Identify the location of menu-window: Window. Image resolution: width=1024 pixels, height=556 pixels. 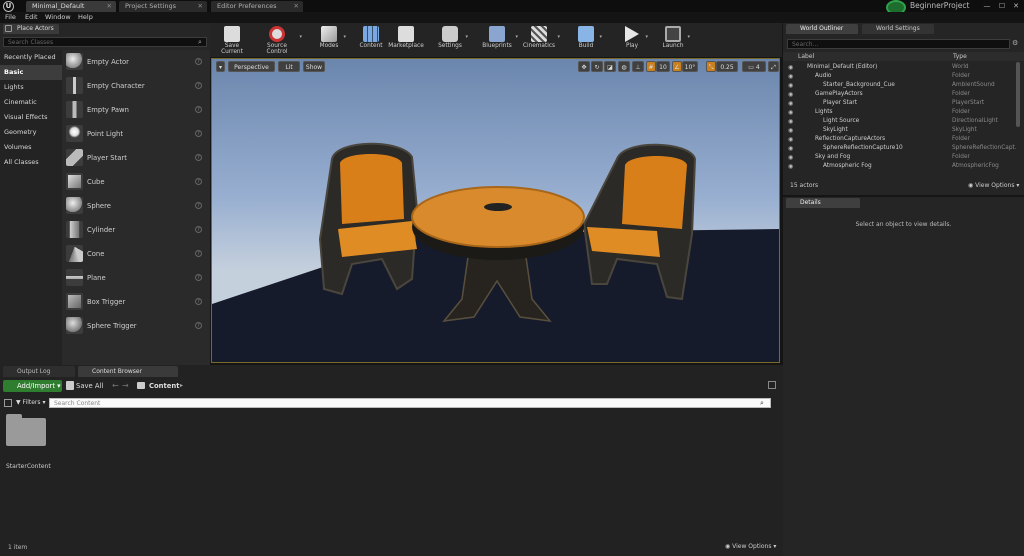
(58, 17).